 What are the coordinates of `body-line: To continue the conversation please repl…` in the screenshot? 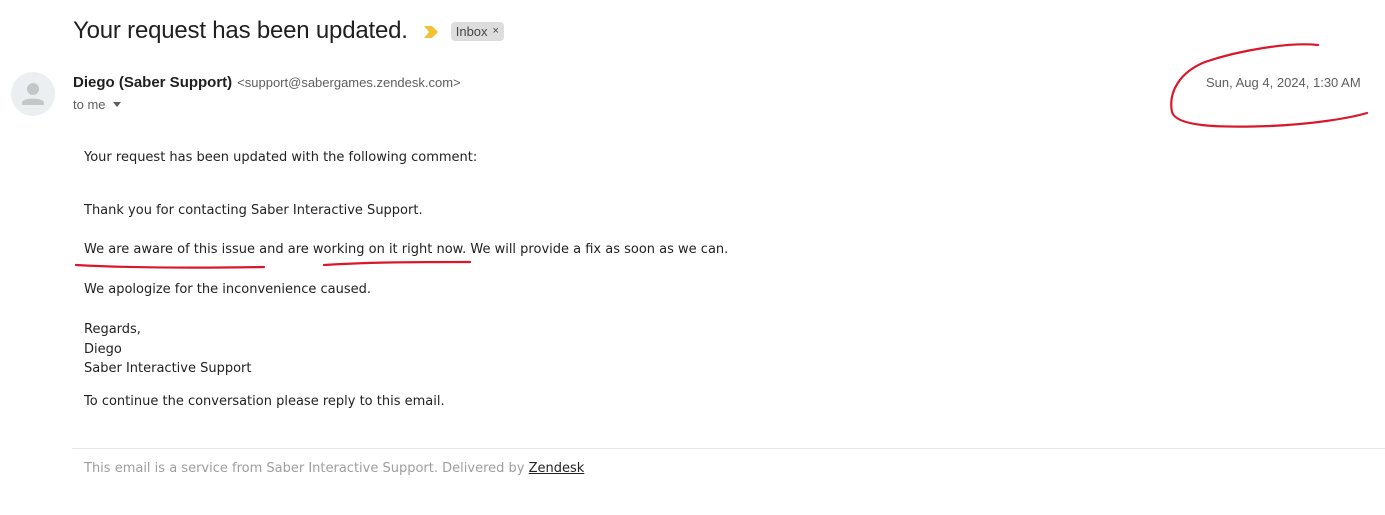 It's located at (264, 401).